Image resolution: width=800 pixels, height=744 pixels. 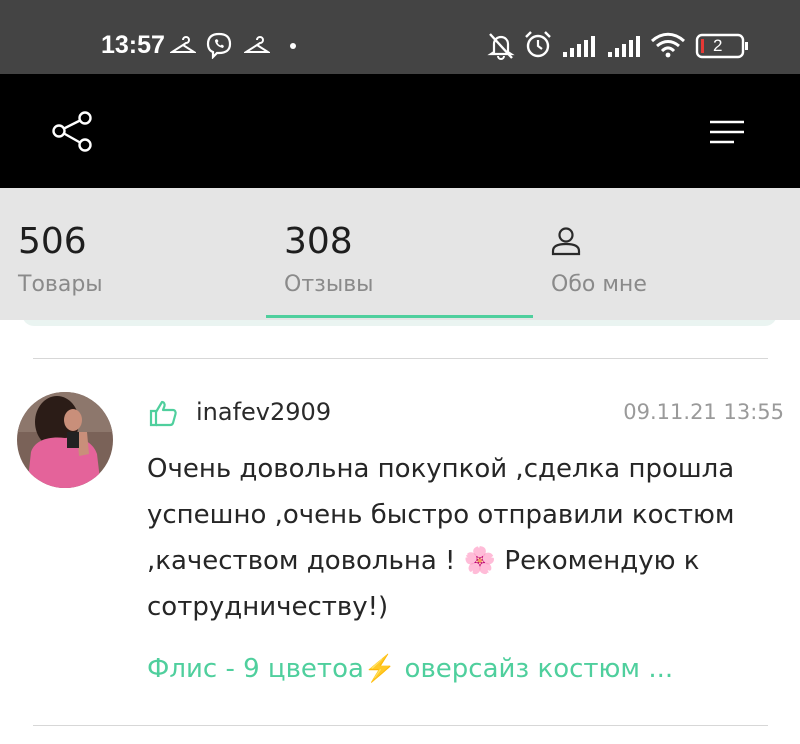 I want to click on battery-level: 2, so click(x=718, y=45).